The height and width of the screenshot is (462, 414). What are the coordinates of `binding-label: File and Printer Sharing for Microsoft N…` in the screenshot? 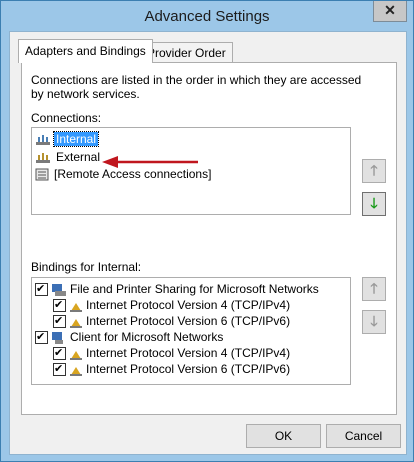 It's located at (194, 289).